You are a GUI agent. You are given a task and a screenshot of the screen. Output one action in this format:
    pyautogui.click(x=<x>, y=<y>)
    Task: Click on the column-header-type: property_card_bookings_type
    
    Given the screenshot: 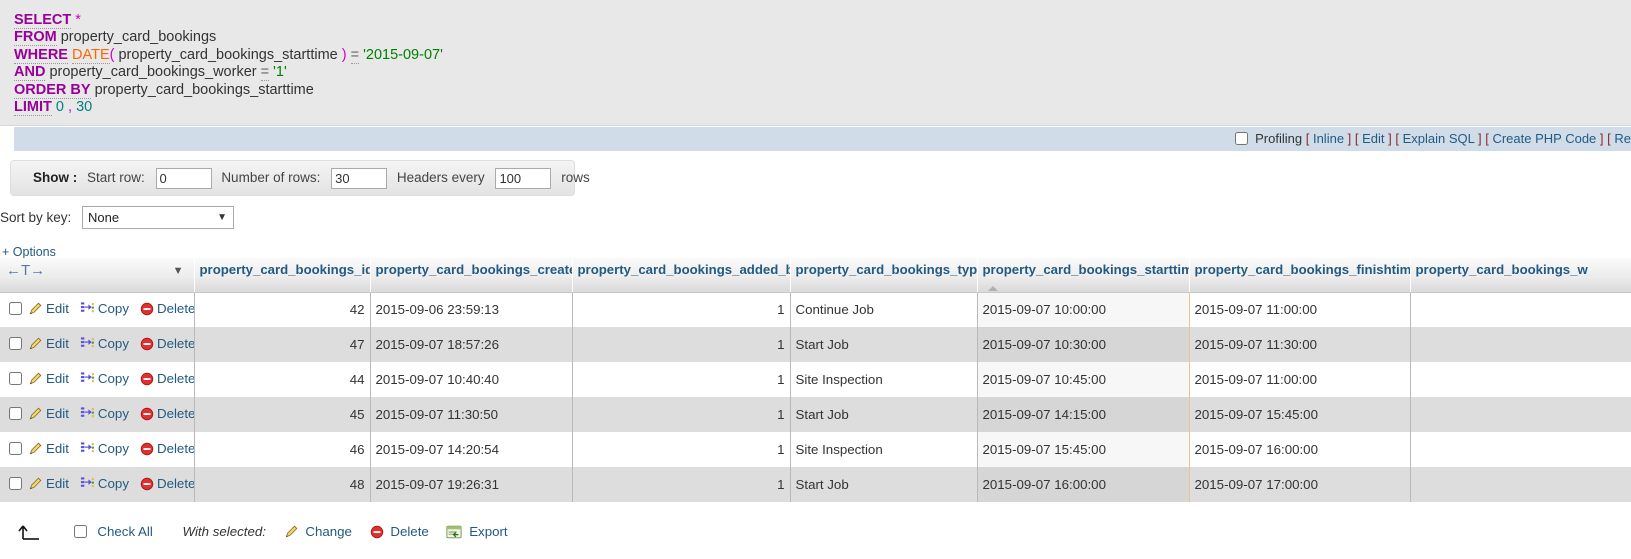 What is the action you would take?
    pyautogui.click(x=884, y=275)
    